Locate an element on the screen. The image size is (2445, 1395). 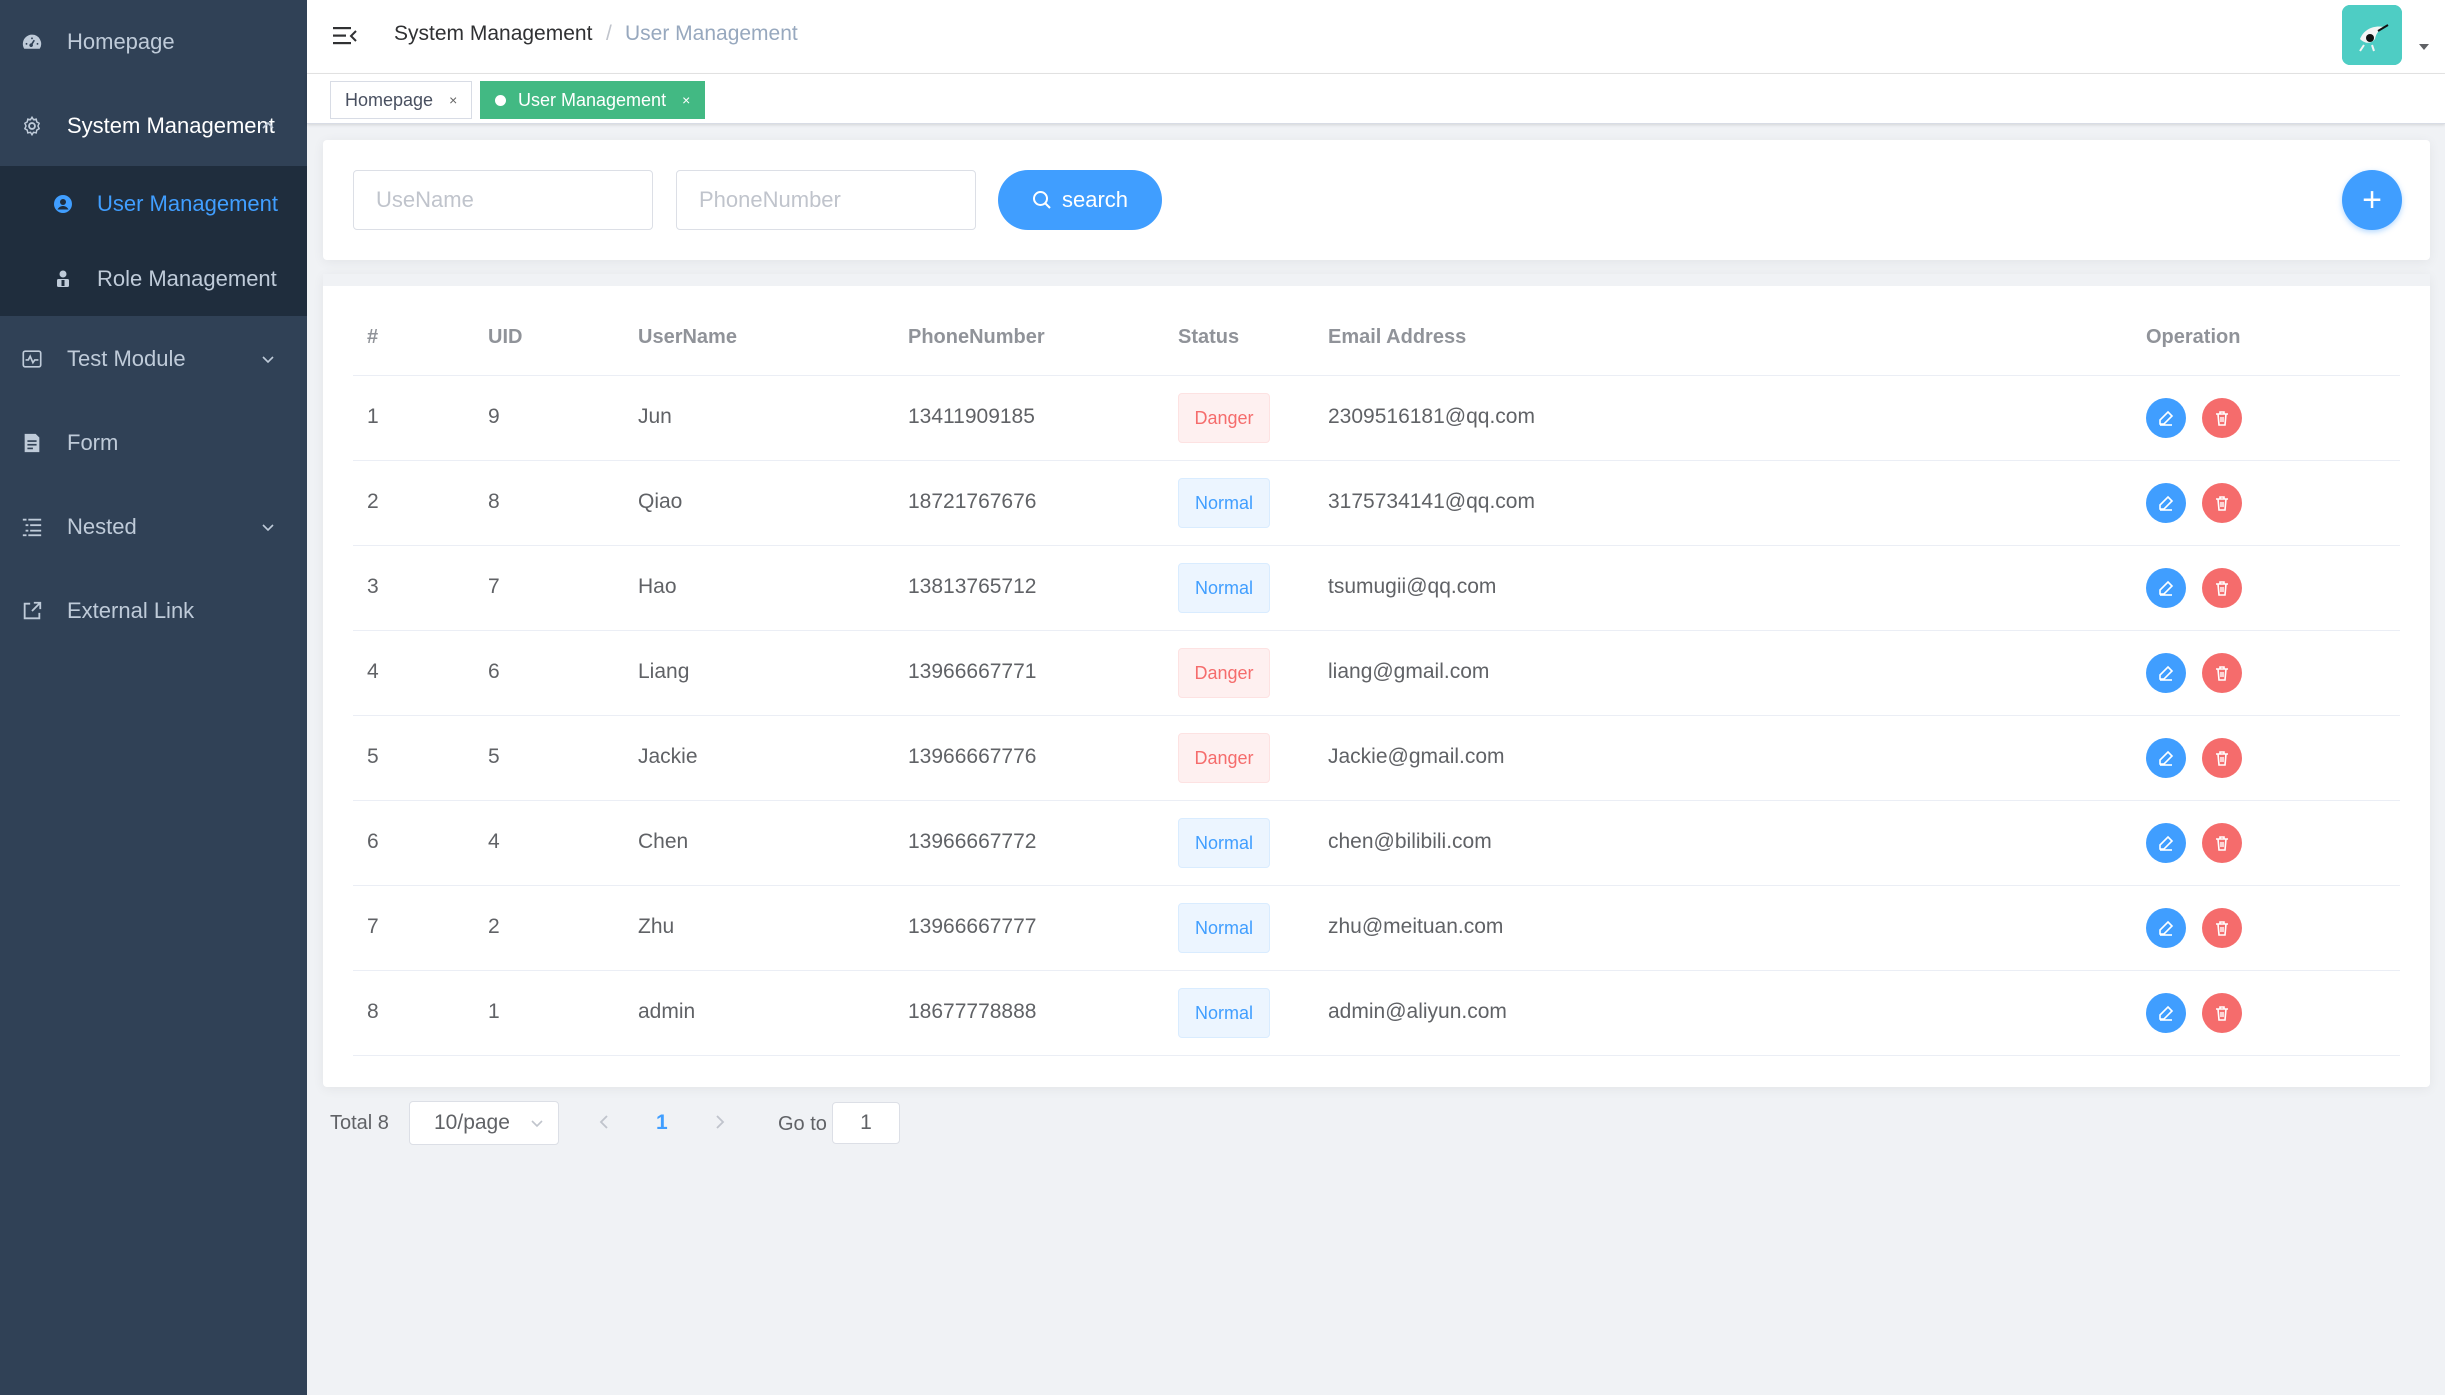
sidebar-item-test-module: Test Module is located at coordinates (153, 359).